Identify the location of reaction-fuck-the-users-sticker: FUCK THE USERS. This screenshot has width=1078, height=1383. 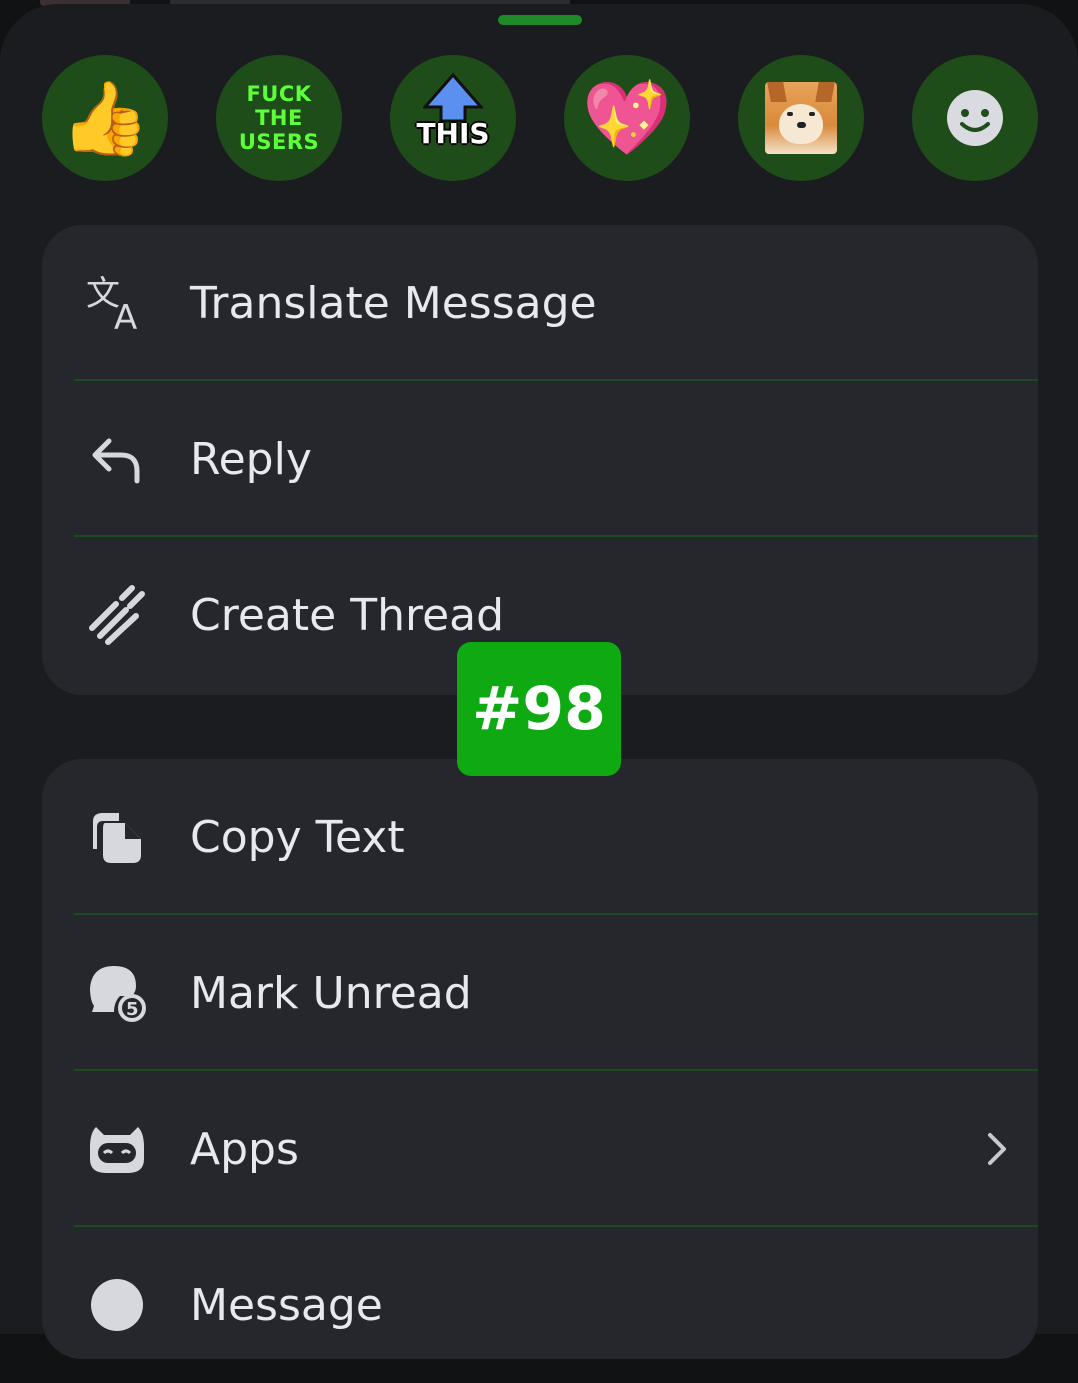
(279, 118).